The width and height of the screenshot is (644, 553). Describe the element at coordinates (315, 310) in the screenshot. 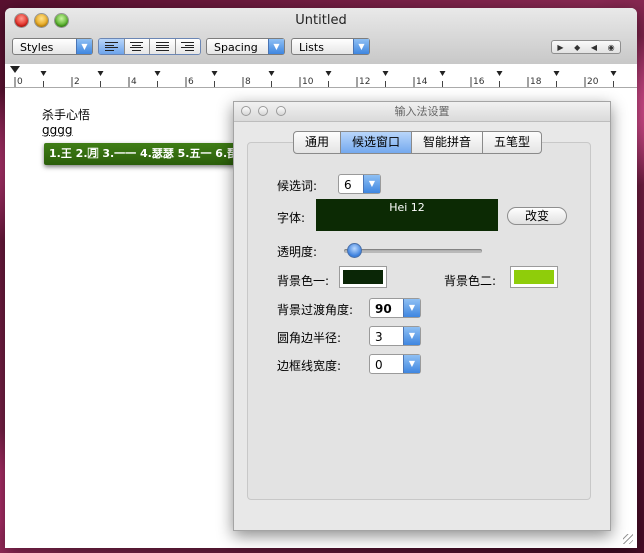

I see `gradient-angle-label: 背景过渡角度:` at that location.